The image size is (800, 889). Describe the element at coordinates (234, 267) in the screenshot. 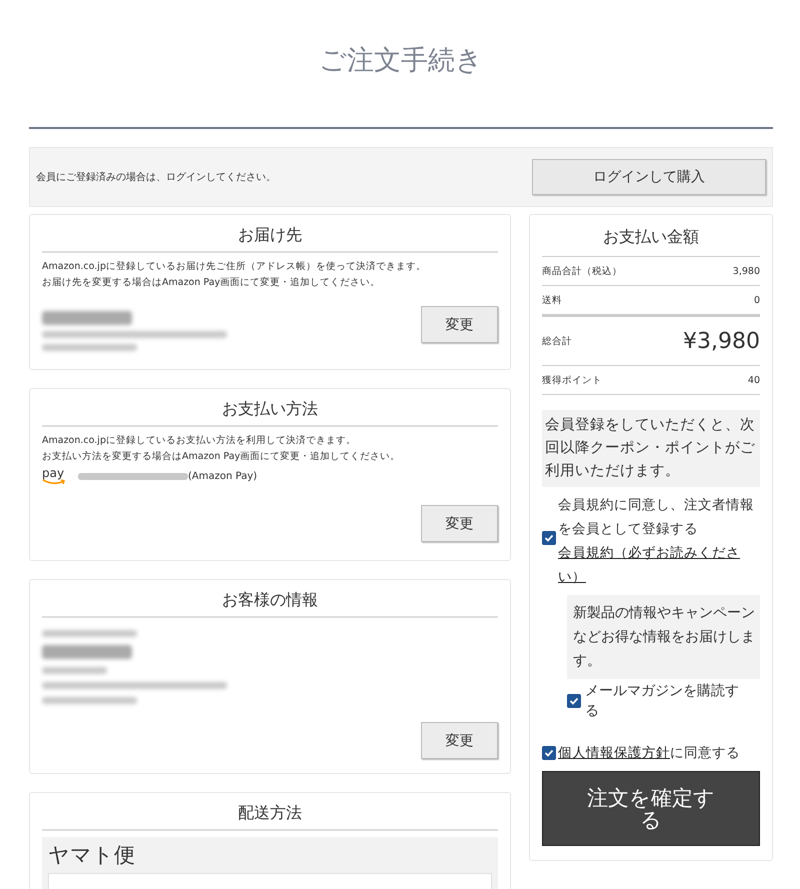

I see `note-text: Amazon.co.jpに登録しているお届け先ご住所（アドレス帳）を使って決済できます。` at that location.